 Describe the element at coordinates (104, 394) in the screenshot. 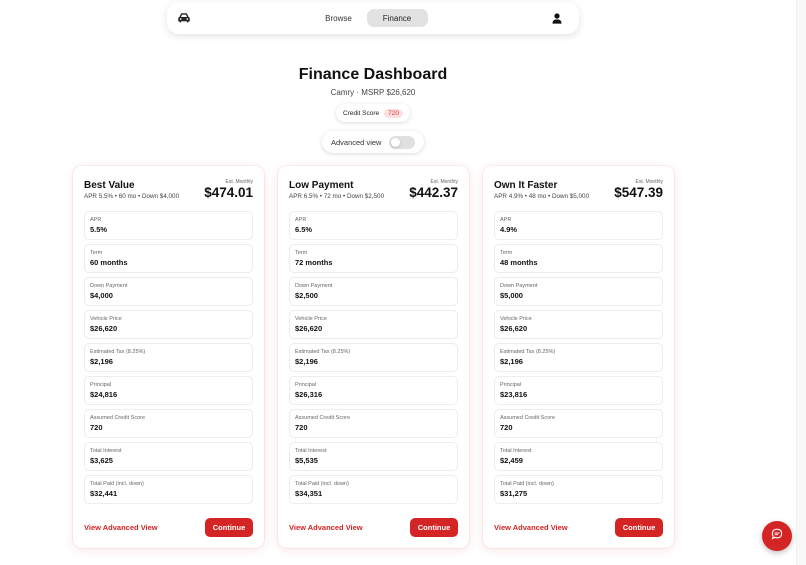

I see `field-value: $24,816` at that location.